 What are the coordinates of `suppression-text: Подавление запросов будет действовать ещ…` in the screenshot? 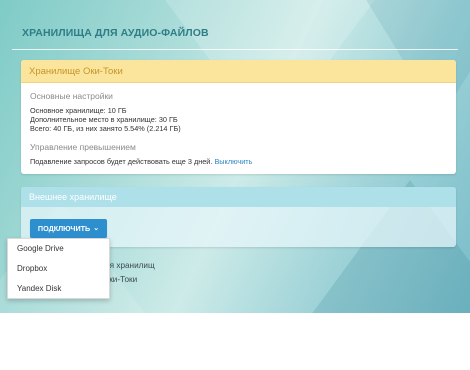 It's located at (121, 161).